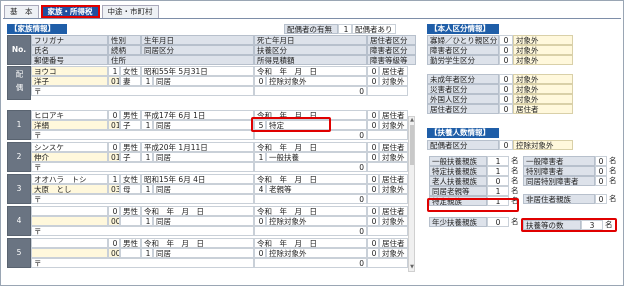  What do you see at coordinates (373, 71) in the screenshot?
I see `spouse-res-code: 0` at bounding box center [373, 71].